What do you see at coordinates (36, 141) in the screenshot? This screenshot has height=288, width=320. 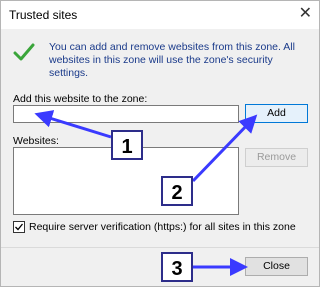 I see `websites-label: Websites:` at bounding box center [36, 141].